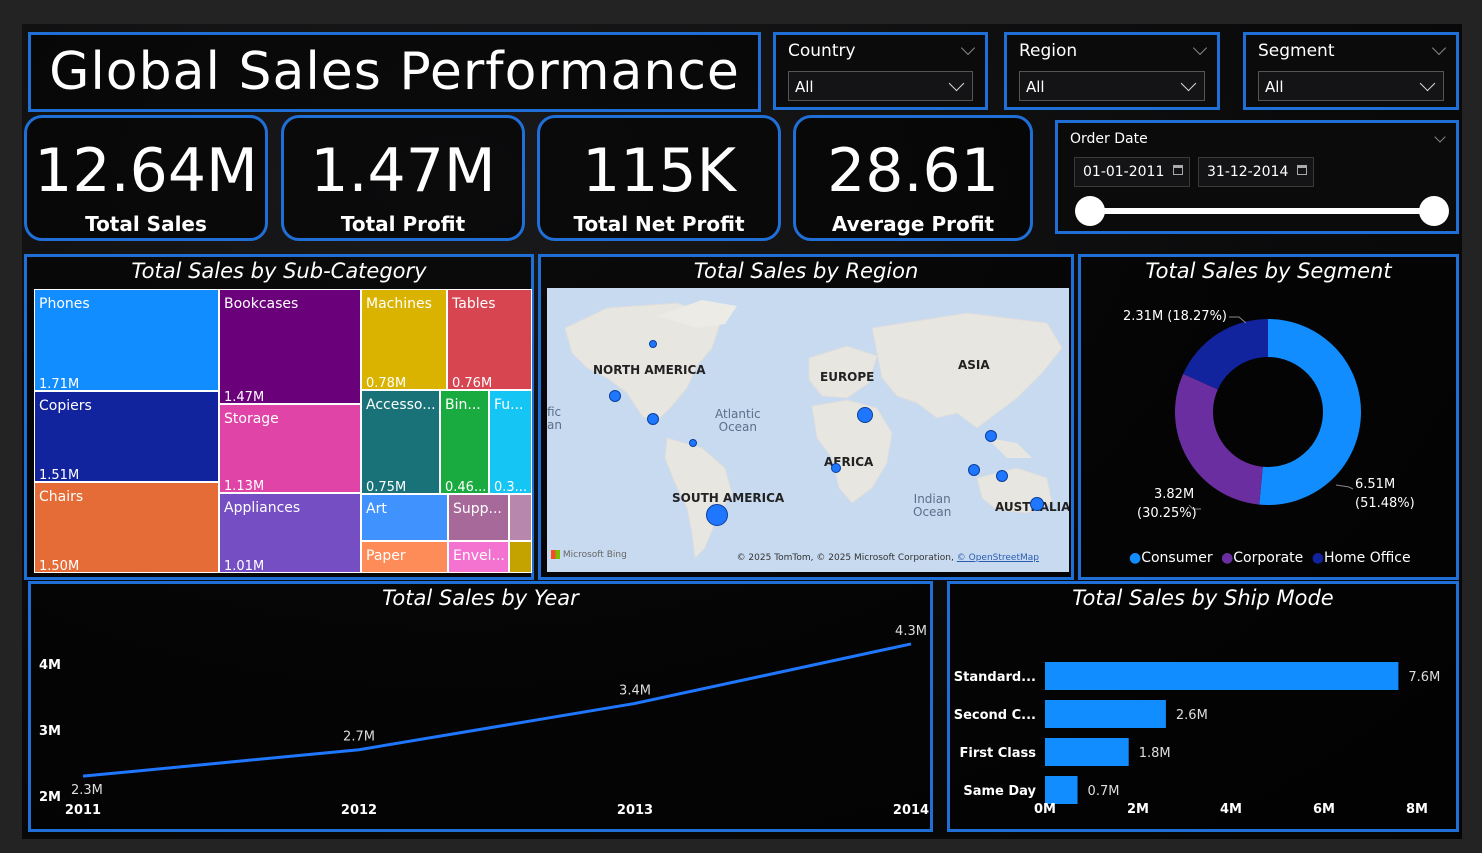 The width and height of the screenshot is (1482, 853). What do you see at coordinates (146, 224) in the screenshot?
I see `kpi-caption: Total Sales` at bounding box center [146, 224].